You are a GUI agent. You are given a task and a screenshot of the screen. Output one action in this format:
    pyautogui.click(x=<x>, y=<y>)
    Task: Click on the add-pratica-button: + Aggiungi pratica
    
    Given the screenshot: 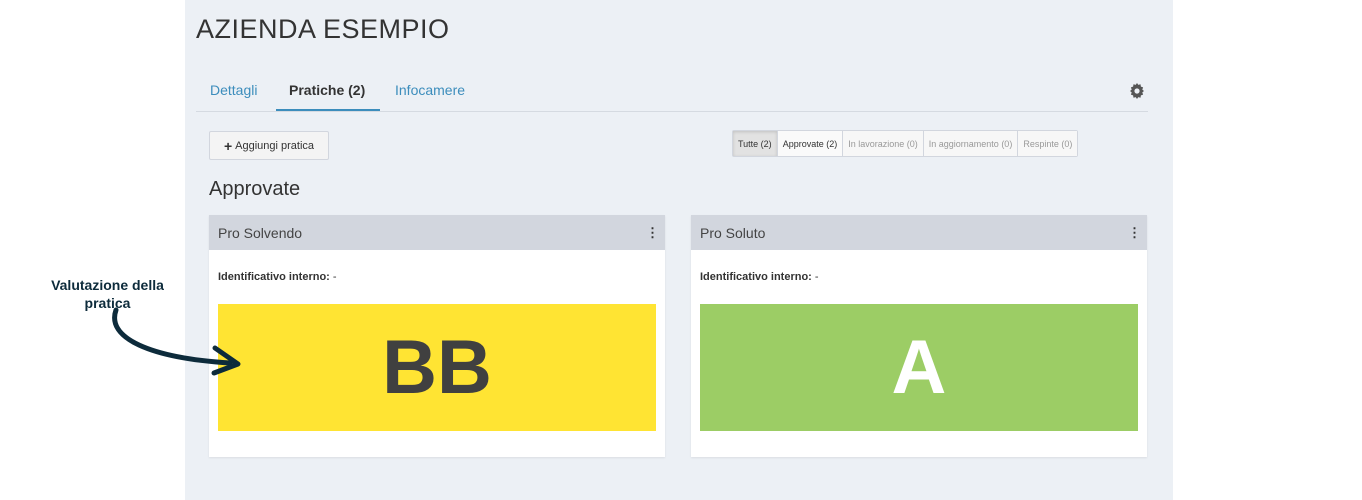 What is the action you would take?
    pyautogui.click(x=269, y=145)
    